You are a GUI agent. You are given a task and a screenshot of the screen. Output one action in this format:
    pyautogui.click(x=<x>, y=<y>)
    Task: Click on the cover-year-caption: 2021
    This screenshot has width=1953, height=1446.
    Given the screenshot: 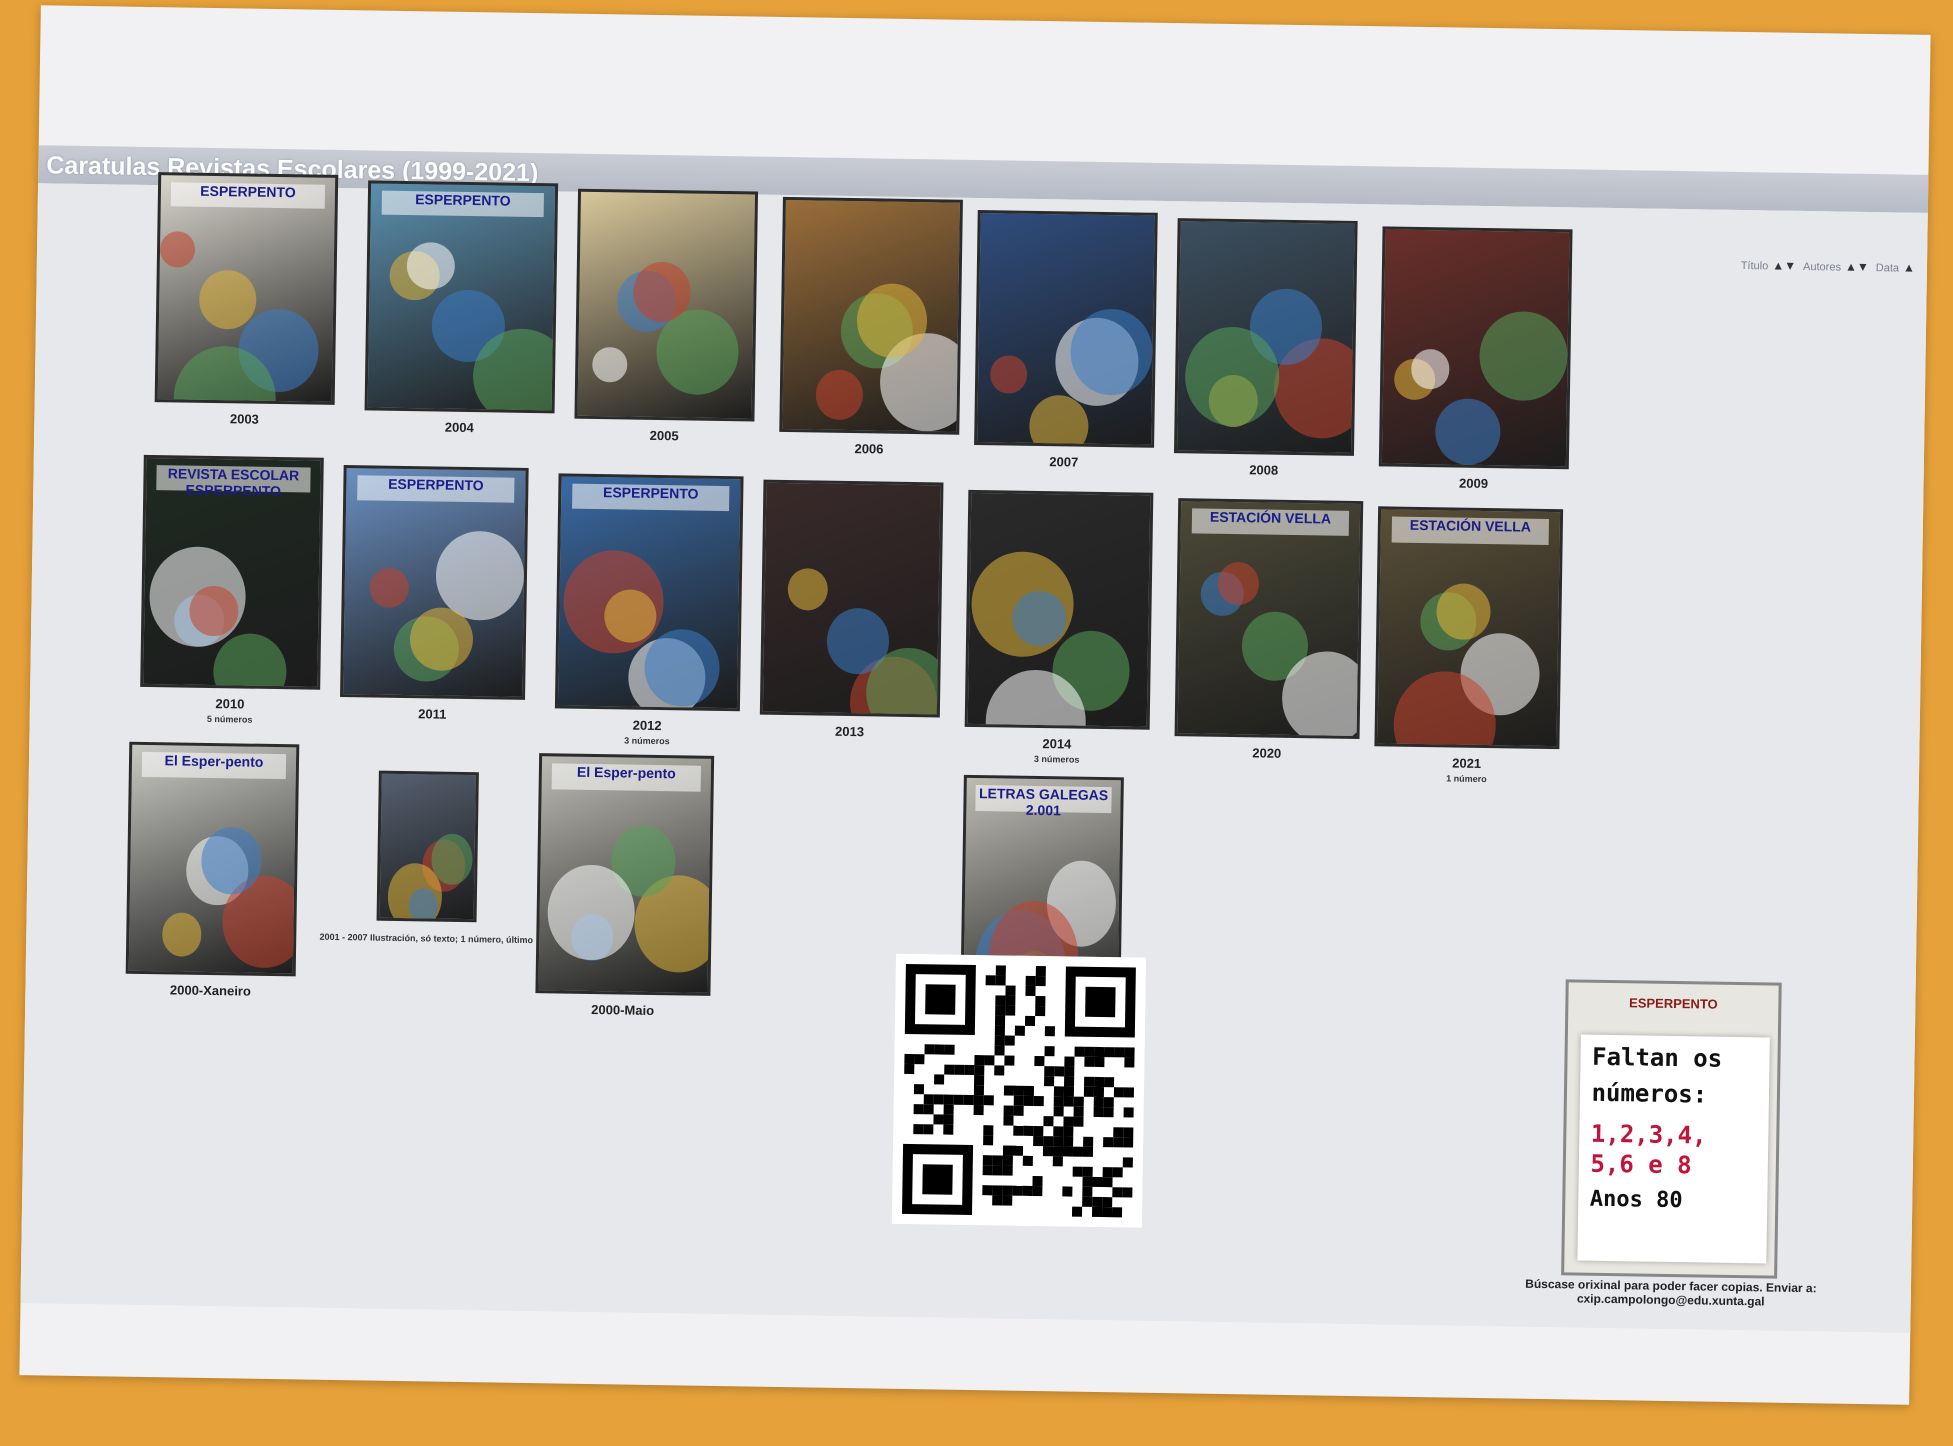 What is the action you would take?
    pyautogui.click(x=1467, y=763)
    